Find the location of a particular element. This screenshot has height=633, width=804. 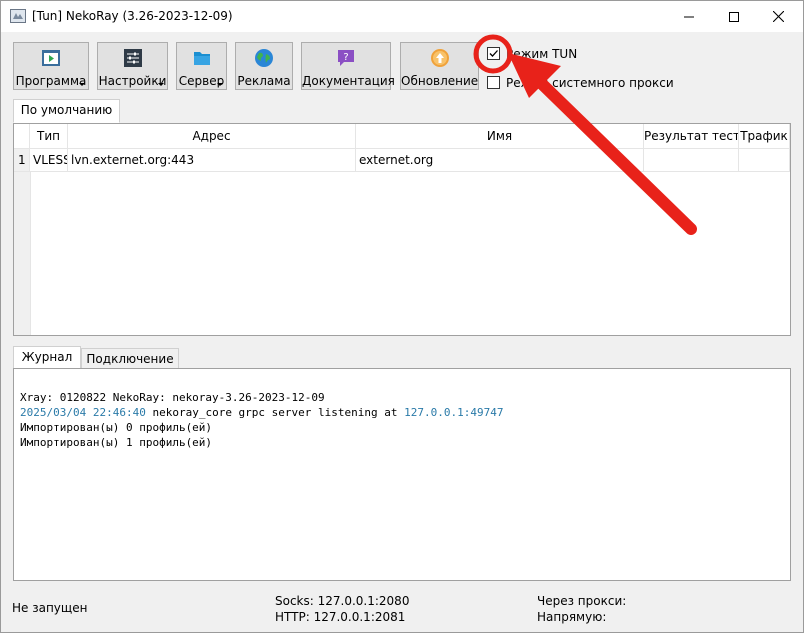

annotation-arrow-shaft is located at coordinates (616, 156).